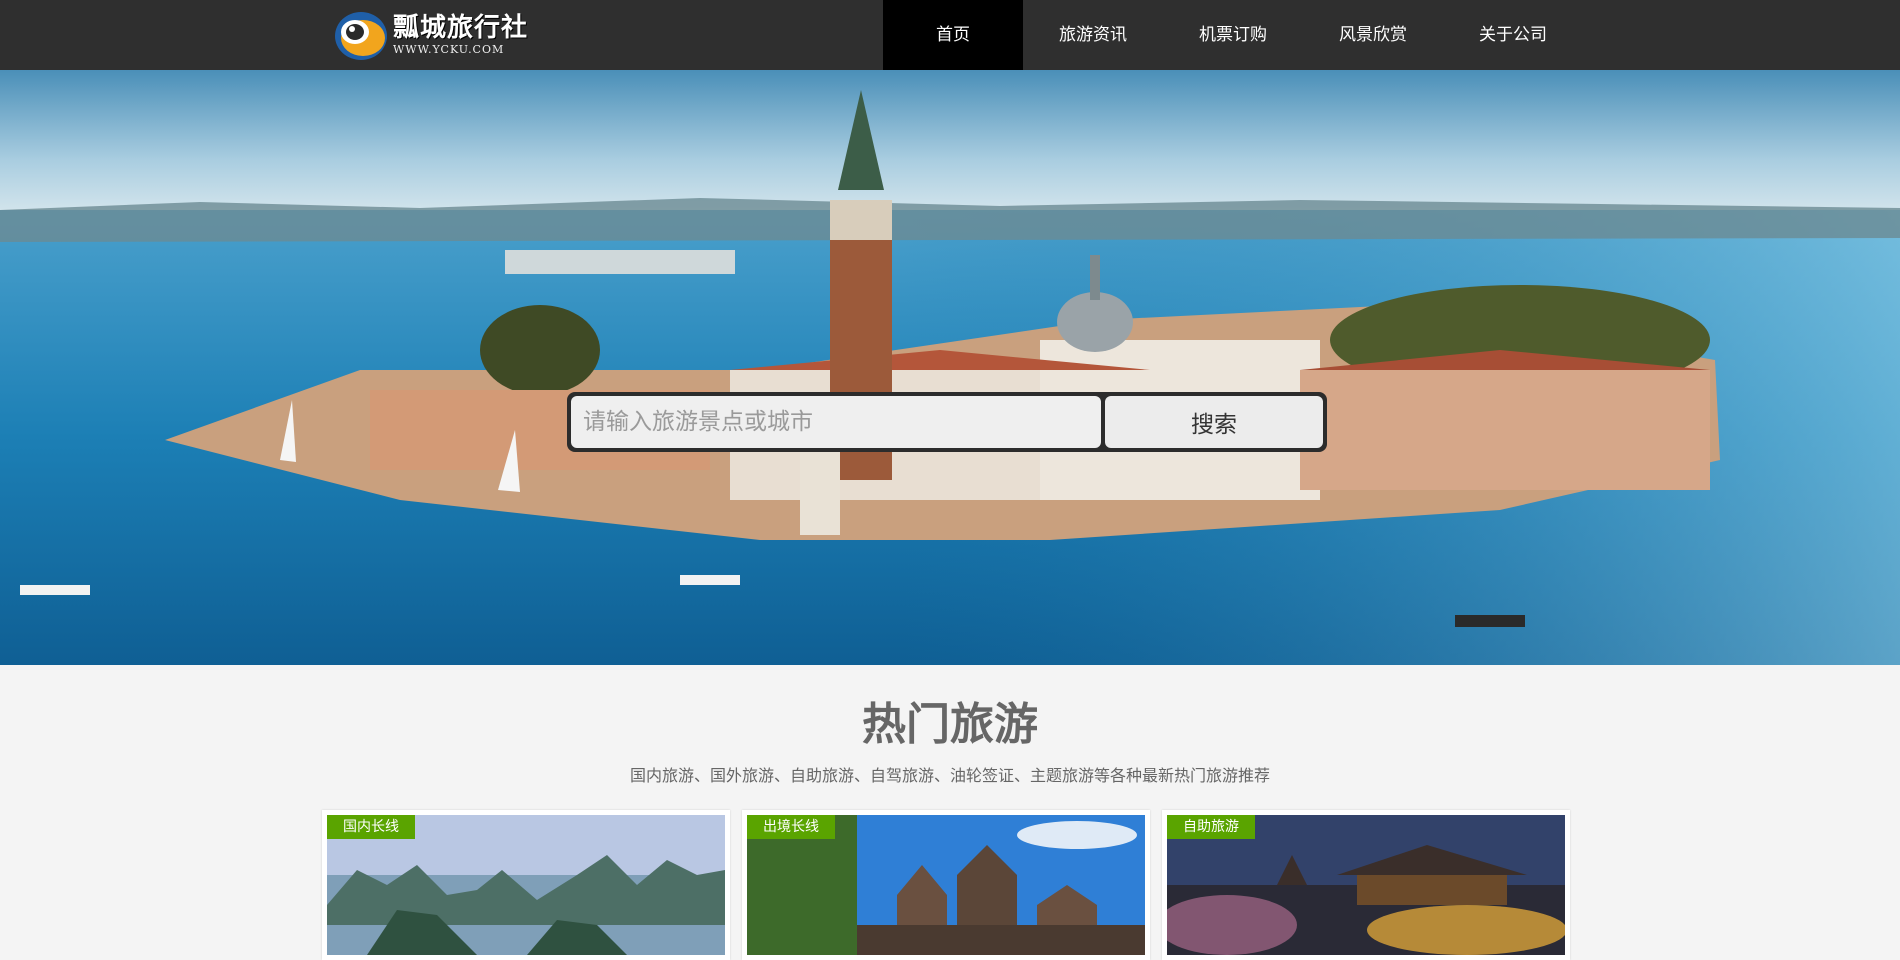 This screenshot has width=1900, height=960. Describe the element at coordinates (449, 49) in the screenshot. I see `logo-url: WWW.YCKU.COM` at that location.